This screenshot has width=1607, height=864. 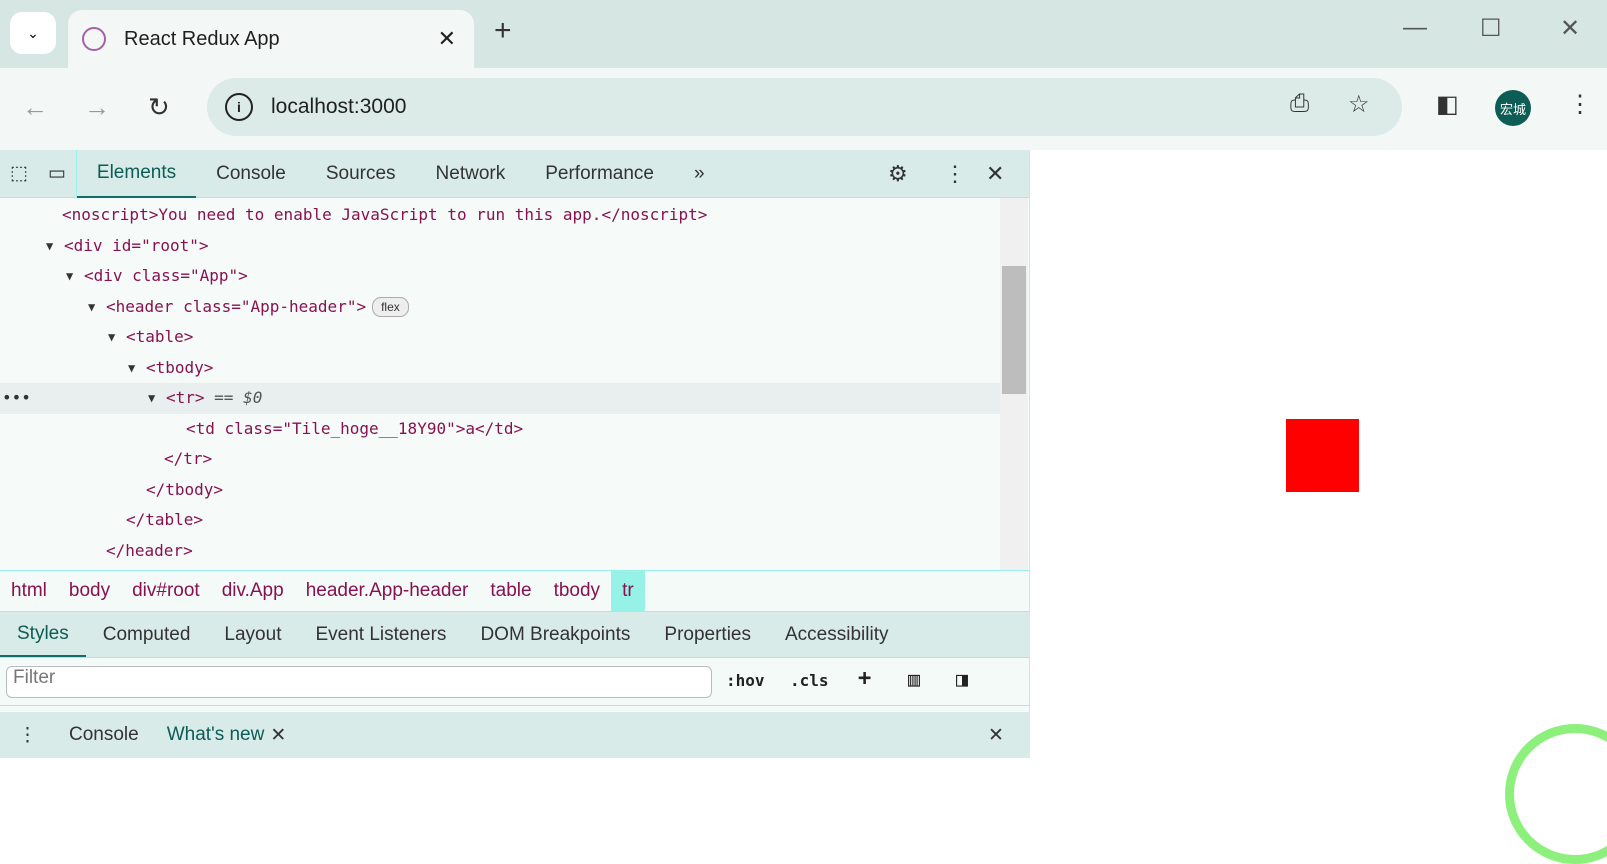 What do you see at coordinates (1447, 104) in the screenshot?
I see `side-panel-icon: ◧` at bounding box center [1447, 104].